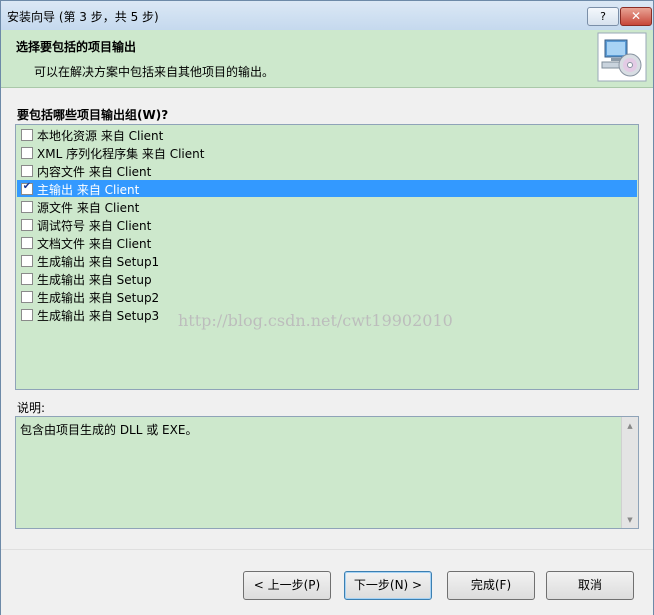  What do you see at coordinates (94, 244) in the screenshot?
I see `list-item-label: 文档文件 来自 Client` at bounding box center [94, 244].